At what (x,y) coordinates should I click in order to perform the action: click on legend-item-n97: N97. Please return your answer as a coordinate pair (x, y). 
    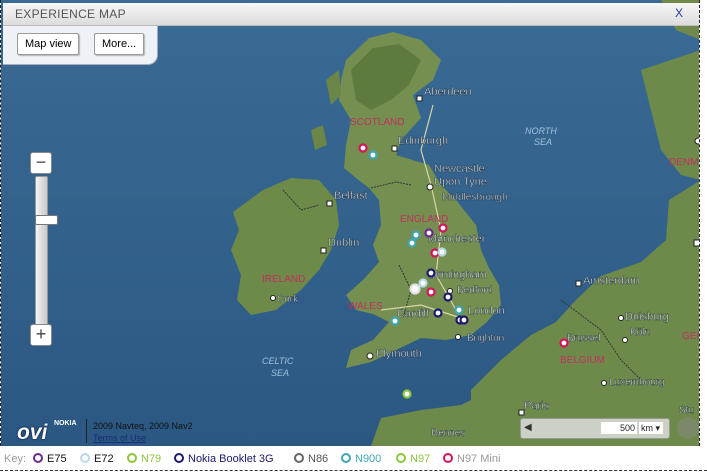
    Looking at the image, I should click on (413, 459).